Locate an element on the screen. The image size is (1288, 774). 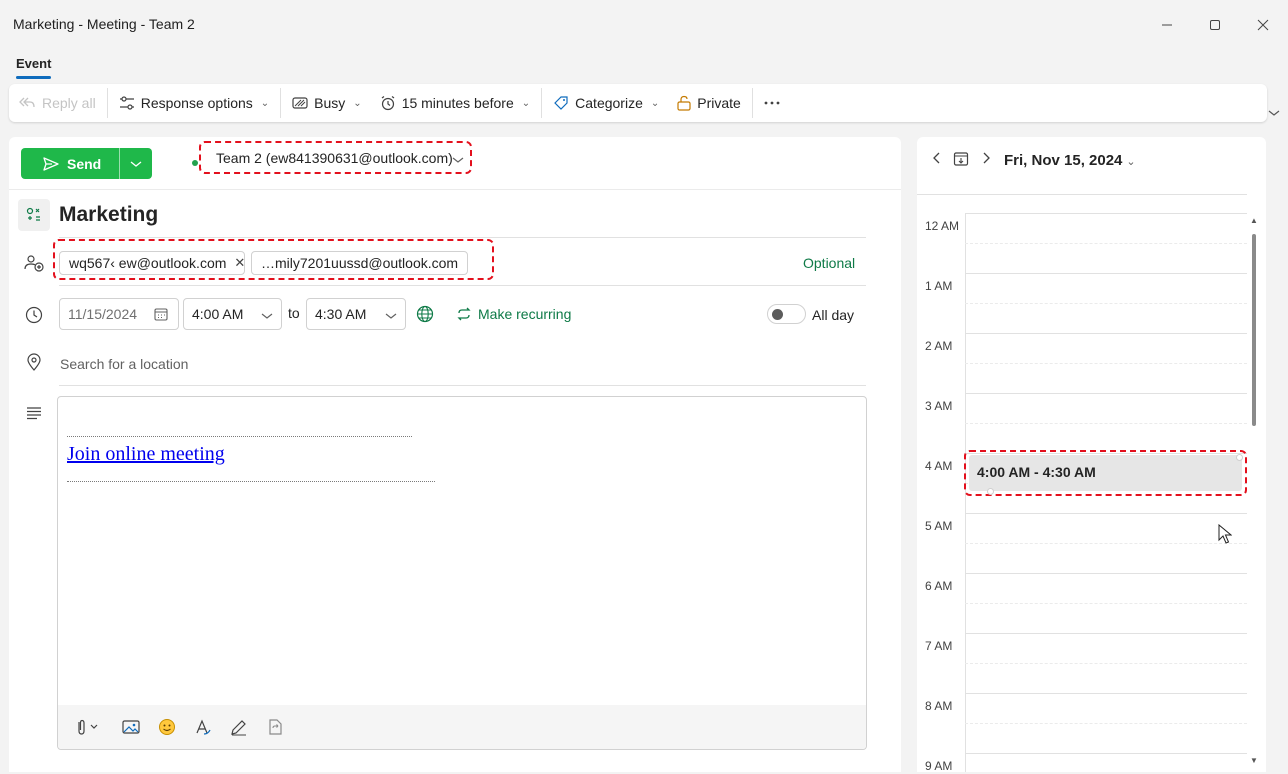
previous-day-chevron-icon is located at coordinates (937, 159).